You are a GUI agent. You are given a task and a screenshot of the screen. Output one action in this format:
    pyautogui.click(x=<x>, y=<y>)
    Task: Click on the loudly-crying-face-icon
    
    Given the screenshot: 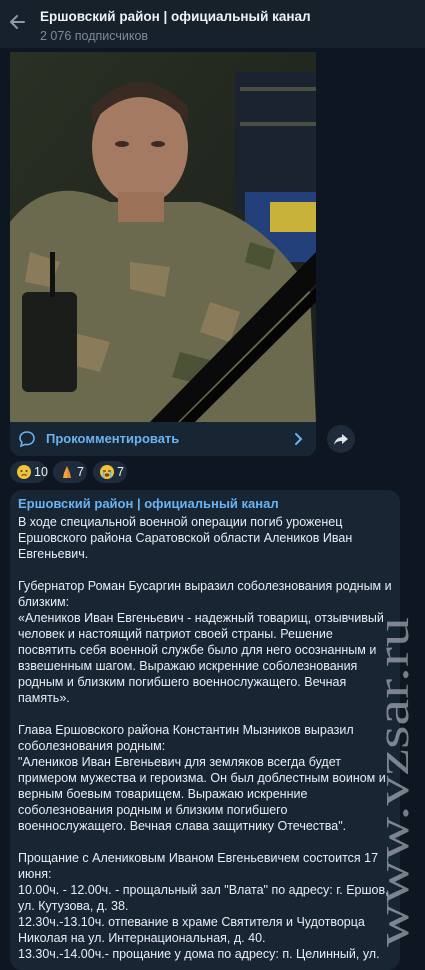 What is the action you would take?
    pyautogui.click(x=107, y=472)
    